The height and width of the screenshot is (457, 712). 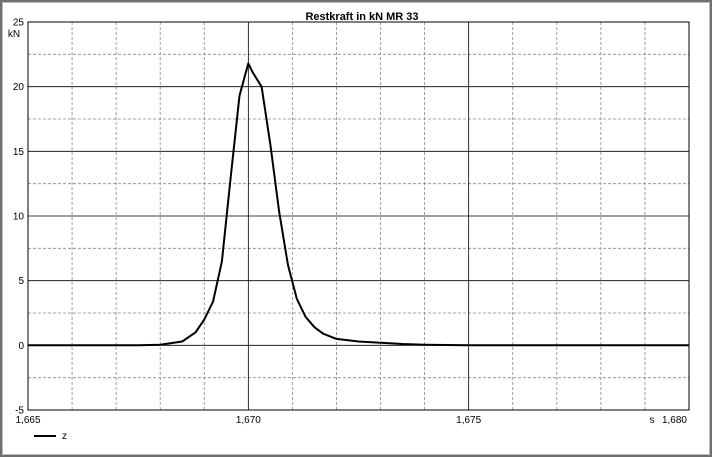 I want to click on x-tick-label: 1,680, so click(x=674, y=420).